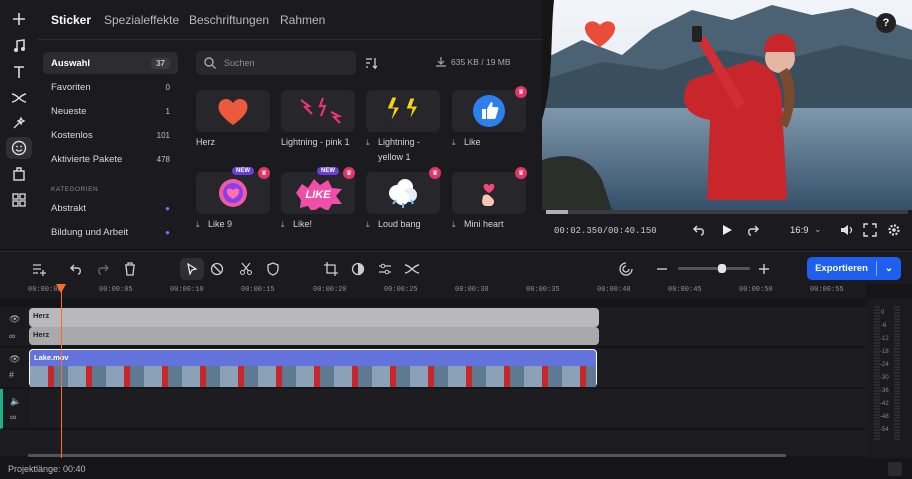 The image size is (912, 479). I want to click on count-badge: 37, so click(160, 63).